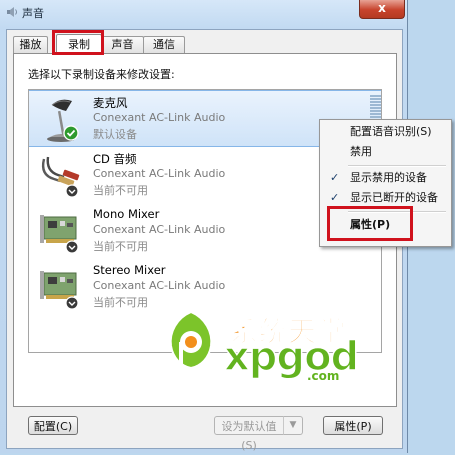 Image resolution: width=455 pixels, height=455 pixels. I want to click on tab-sounds: 声音, so click(122, 44).